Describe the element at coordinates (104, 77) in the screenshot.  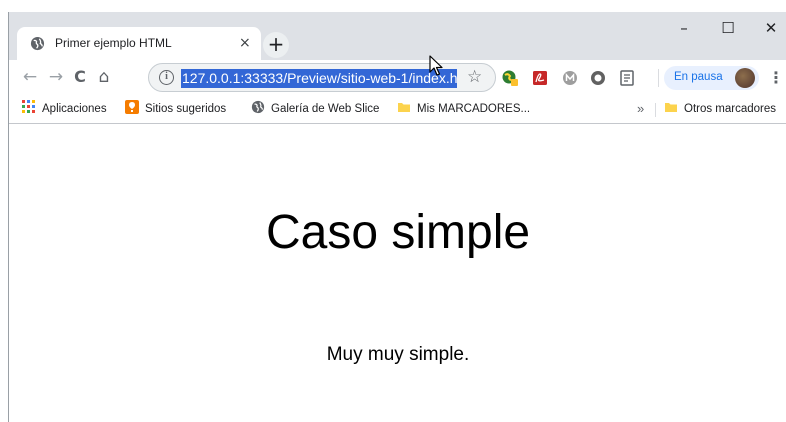
I see `home-button: ⌂` at that location.